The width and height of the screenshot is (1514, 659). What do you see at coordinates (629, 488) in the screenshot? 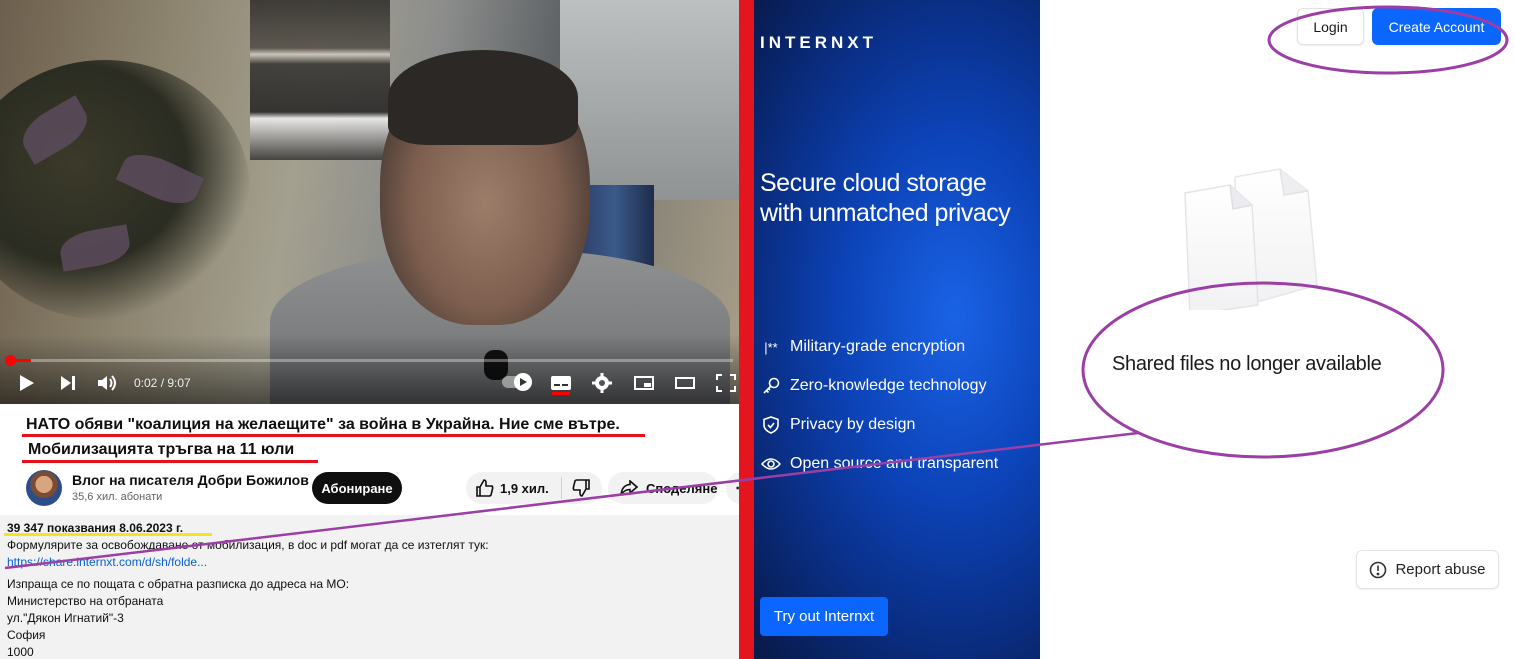
I see `share-icon` at bounding box center [629, 488].